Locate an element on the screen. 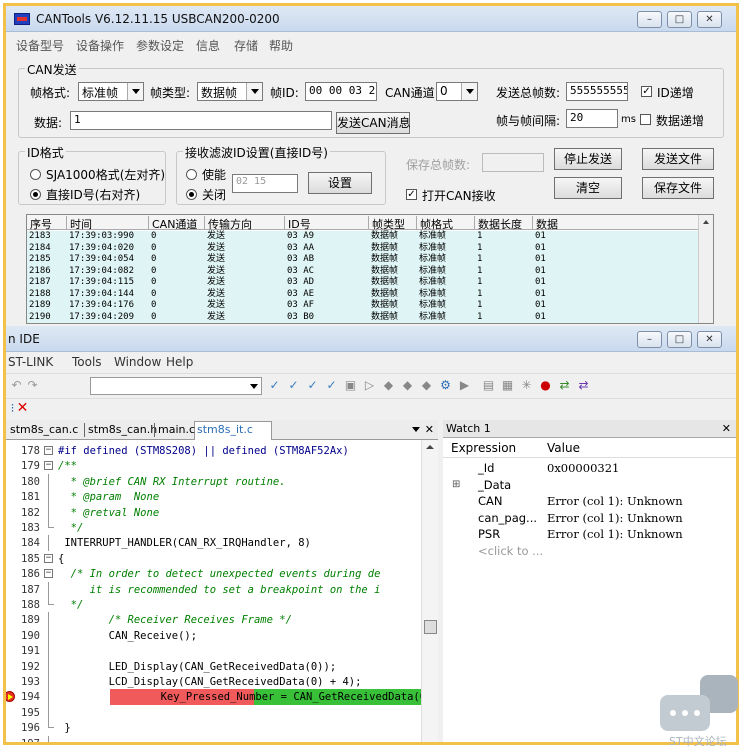 This screenshot has height=756, width=745. table-row: 2186 17:39:04:082 0 发送 03 AC 数据帧 标准帧 1 01 is located at coordinates (363, 271).